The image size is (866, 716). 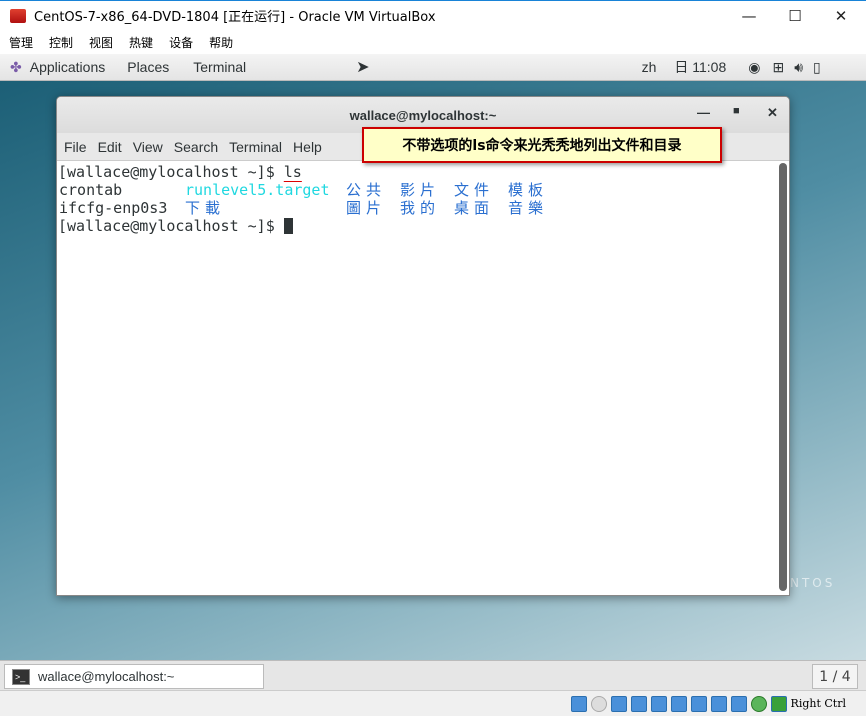 I want to click on dir-entry: 公共, so click(x=366, y=190).